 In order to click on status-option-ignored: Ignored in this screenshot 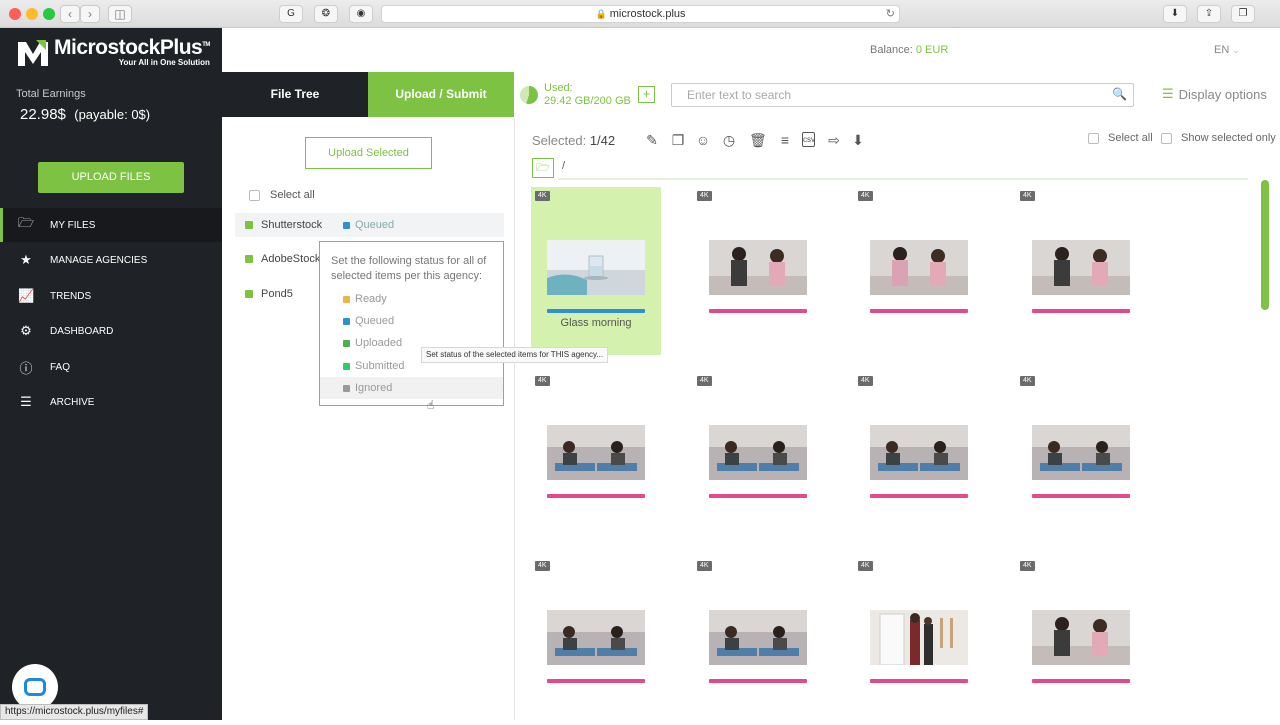, I will do `click(411, 388)`.